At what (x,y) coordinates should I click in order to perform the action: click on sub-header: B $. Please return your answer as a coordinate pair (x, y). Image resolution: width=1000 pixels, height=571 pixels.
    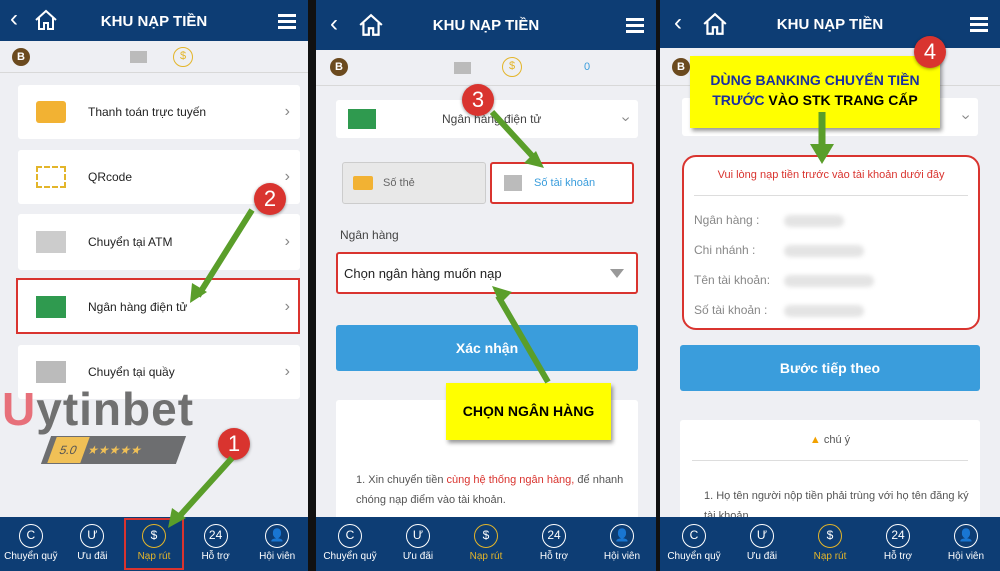
    Looking at the image, I should click on (154, 57).